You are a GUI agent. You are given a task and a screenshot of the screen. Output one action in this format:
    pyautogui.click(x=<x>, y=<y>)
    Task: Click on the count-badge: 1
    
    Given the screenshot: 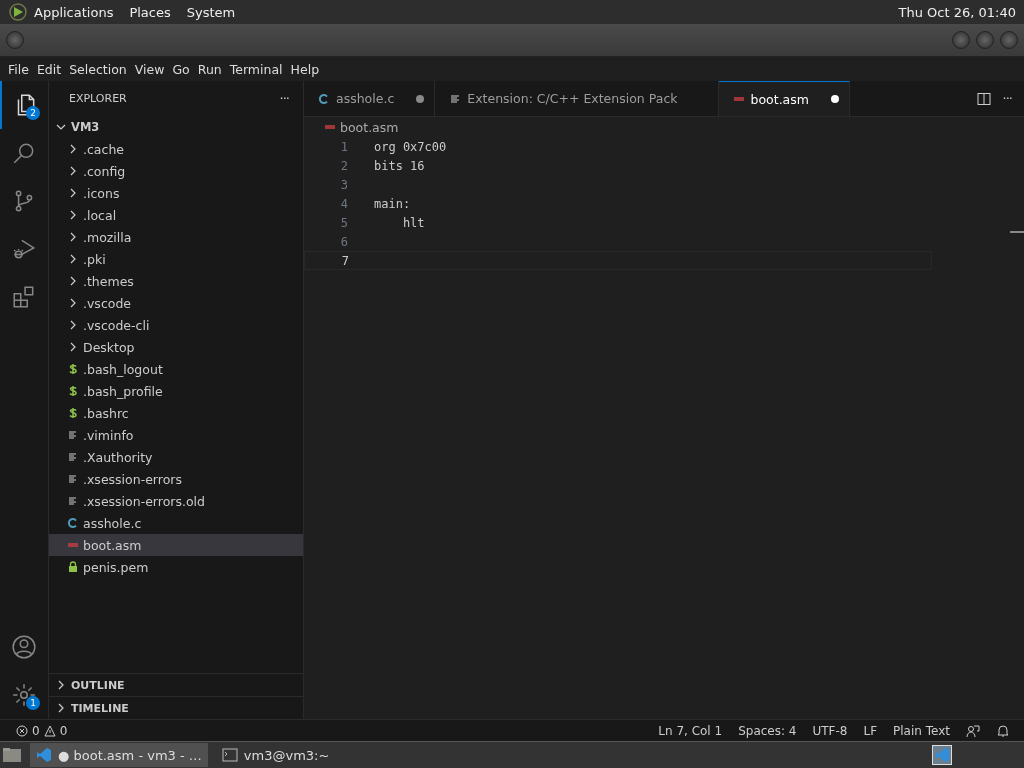 What is the action you would take?
    pyautogui.click(x=33, y=703)
    